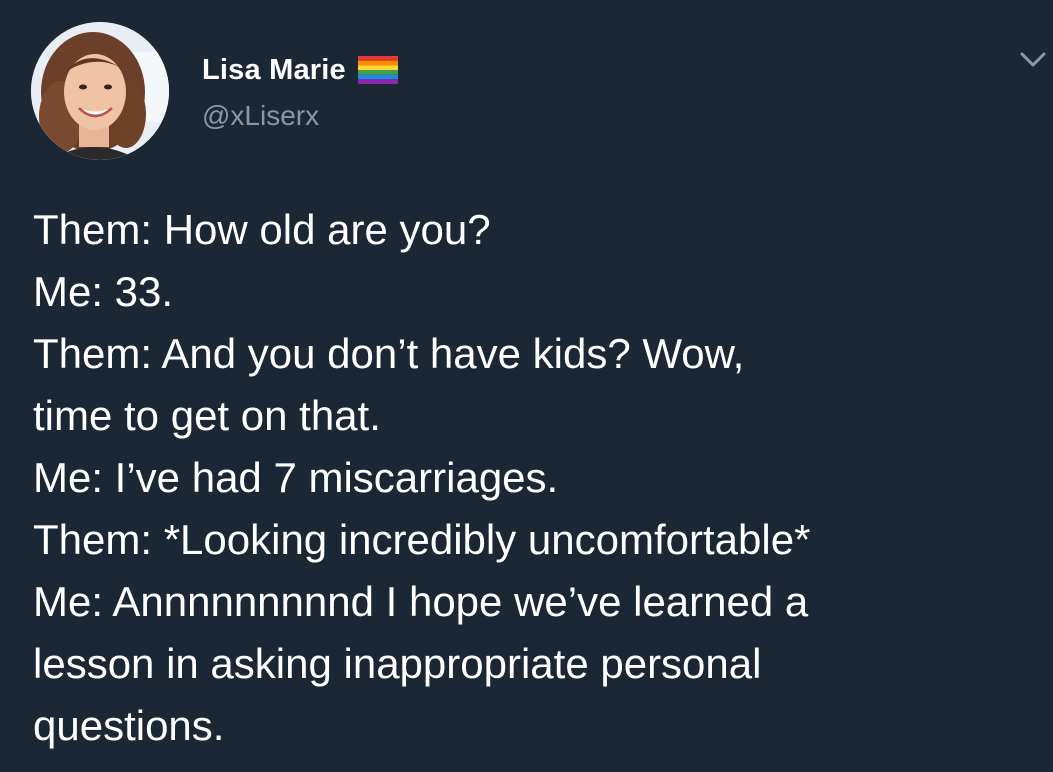  I want to click on user-handle: @xLiserx, so click(260, 116).